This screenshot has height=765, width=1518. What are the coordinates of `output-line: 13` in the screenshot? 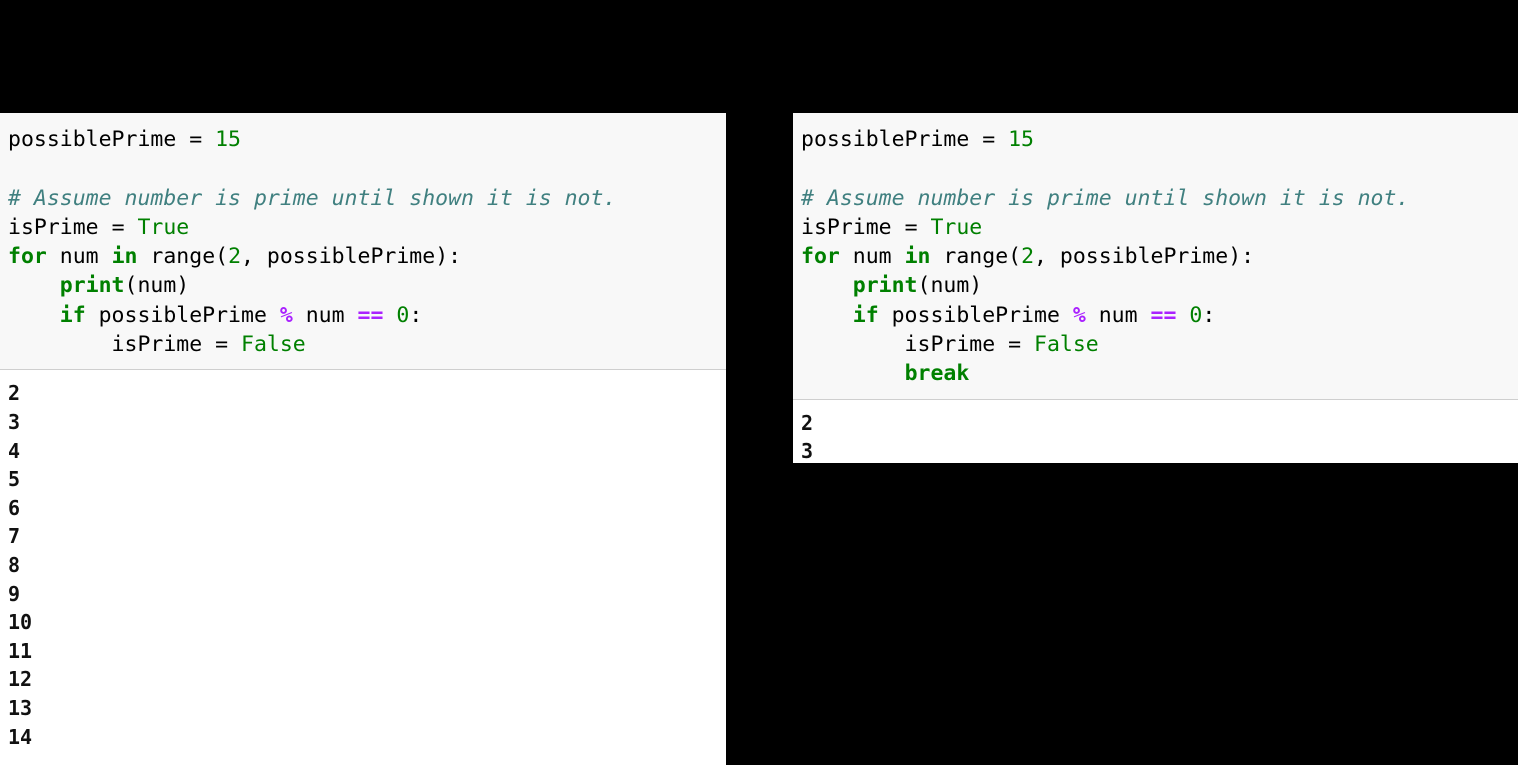 It's located at (20, 707).